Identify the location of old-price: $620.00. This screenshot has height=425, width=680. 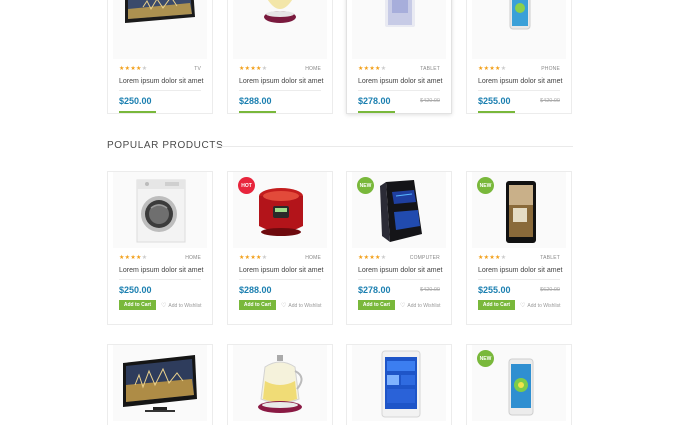
(550, 290).